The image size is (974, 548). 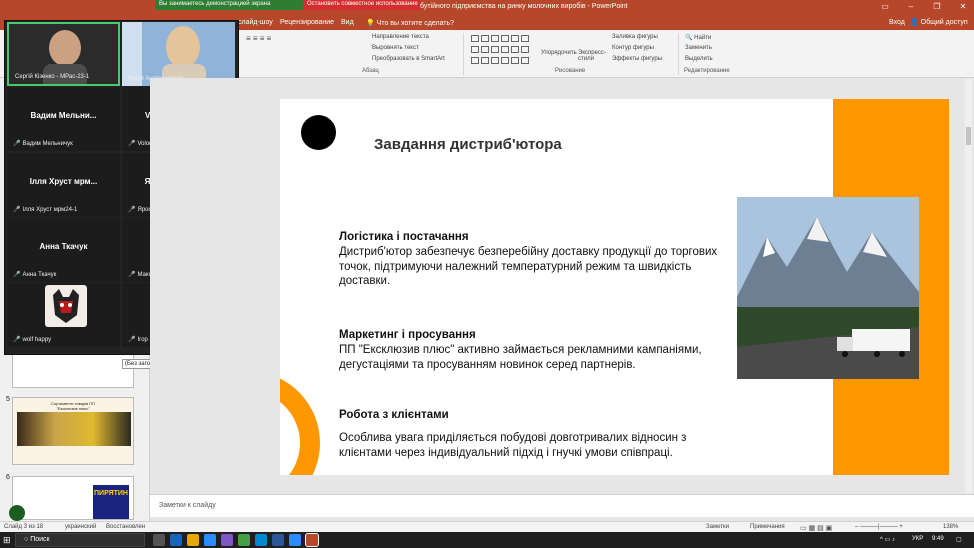 I want to click on truck-mountain-image, so click(x=828, y=288).